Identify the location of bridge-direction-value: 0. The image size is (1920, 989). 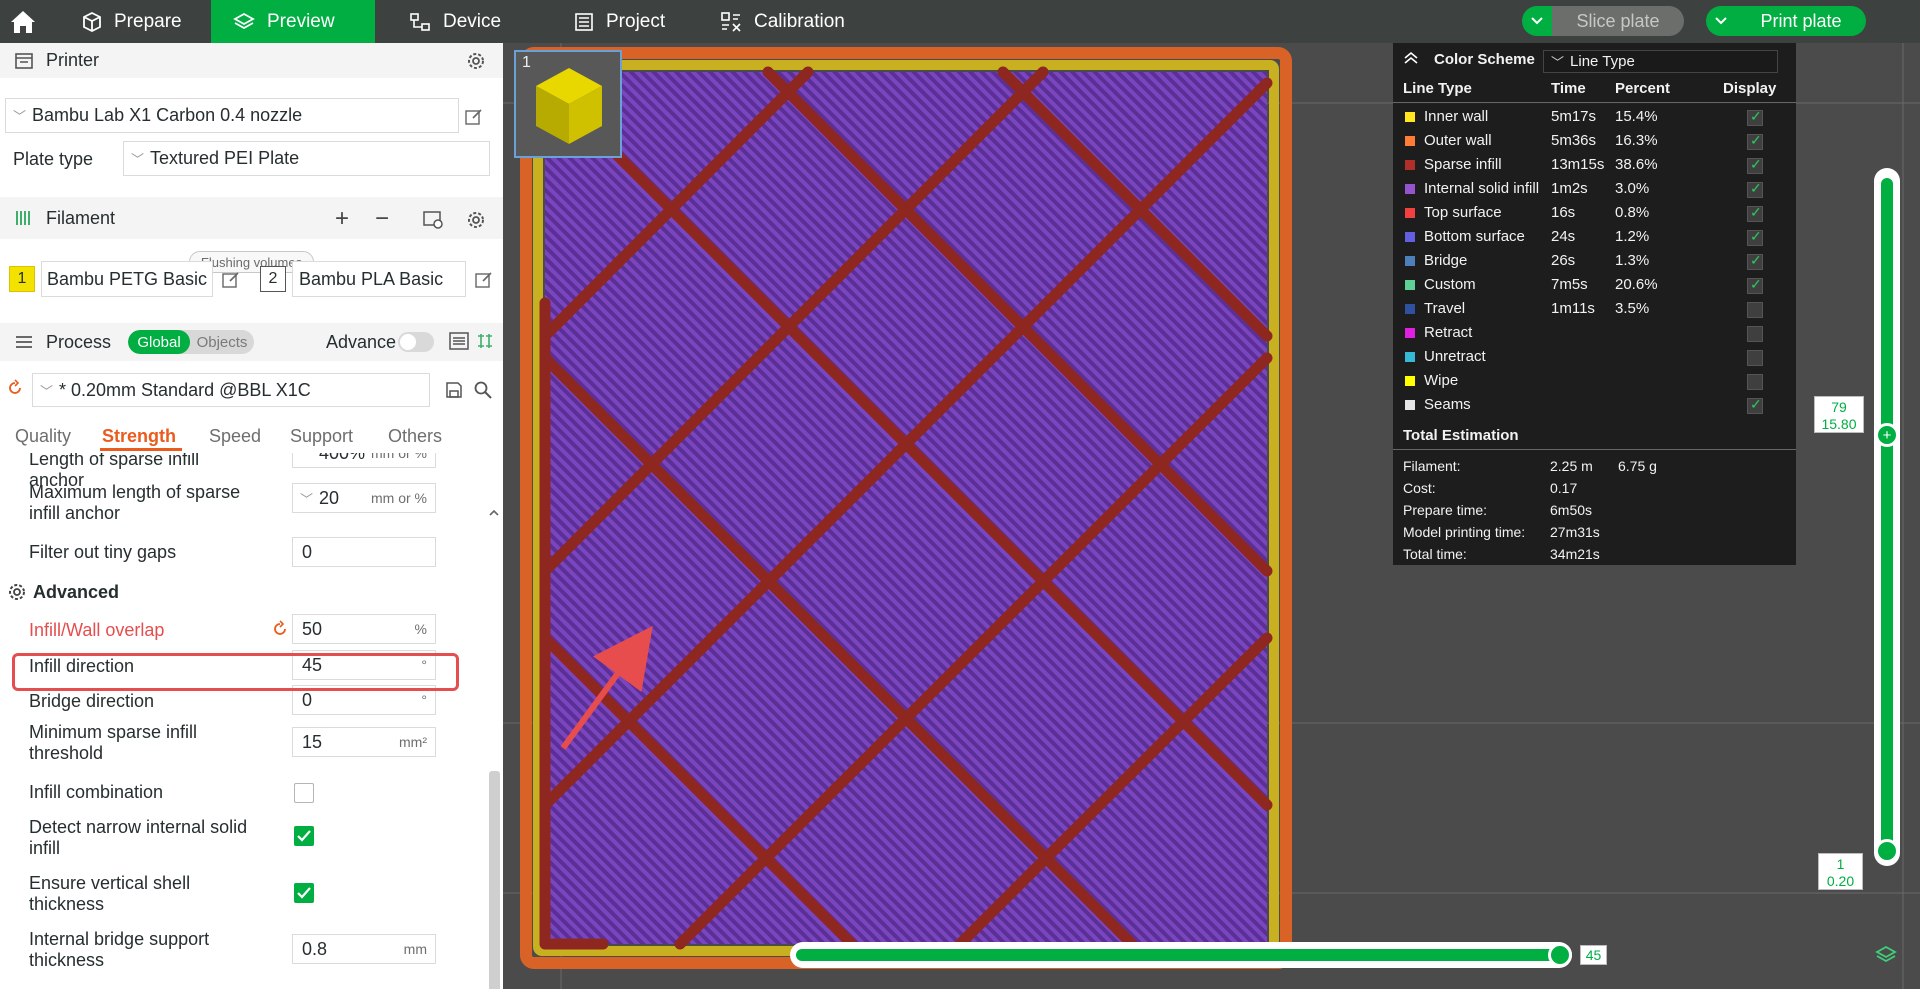
(307, 699).